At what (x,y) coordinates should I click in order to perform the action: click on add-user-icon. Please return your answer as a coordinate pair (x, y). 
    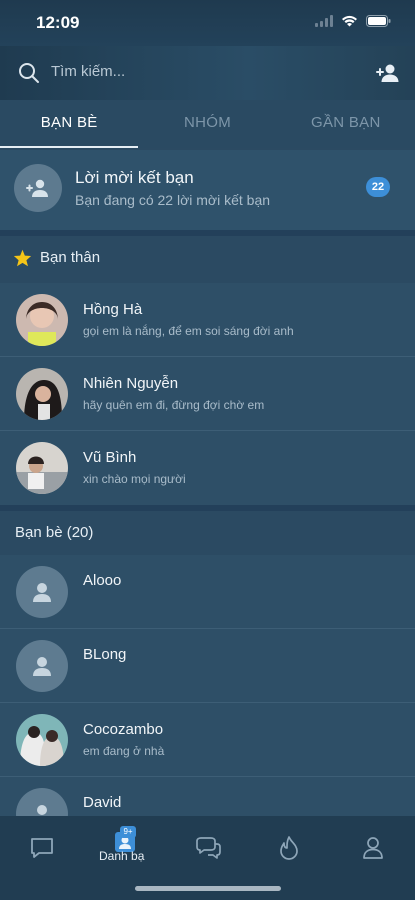
    Looking at the image, I should click on (37, 188).